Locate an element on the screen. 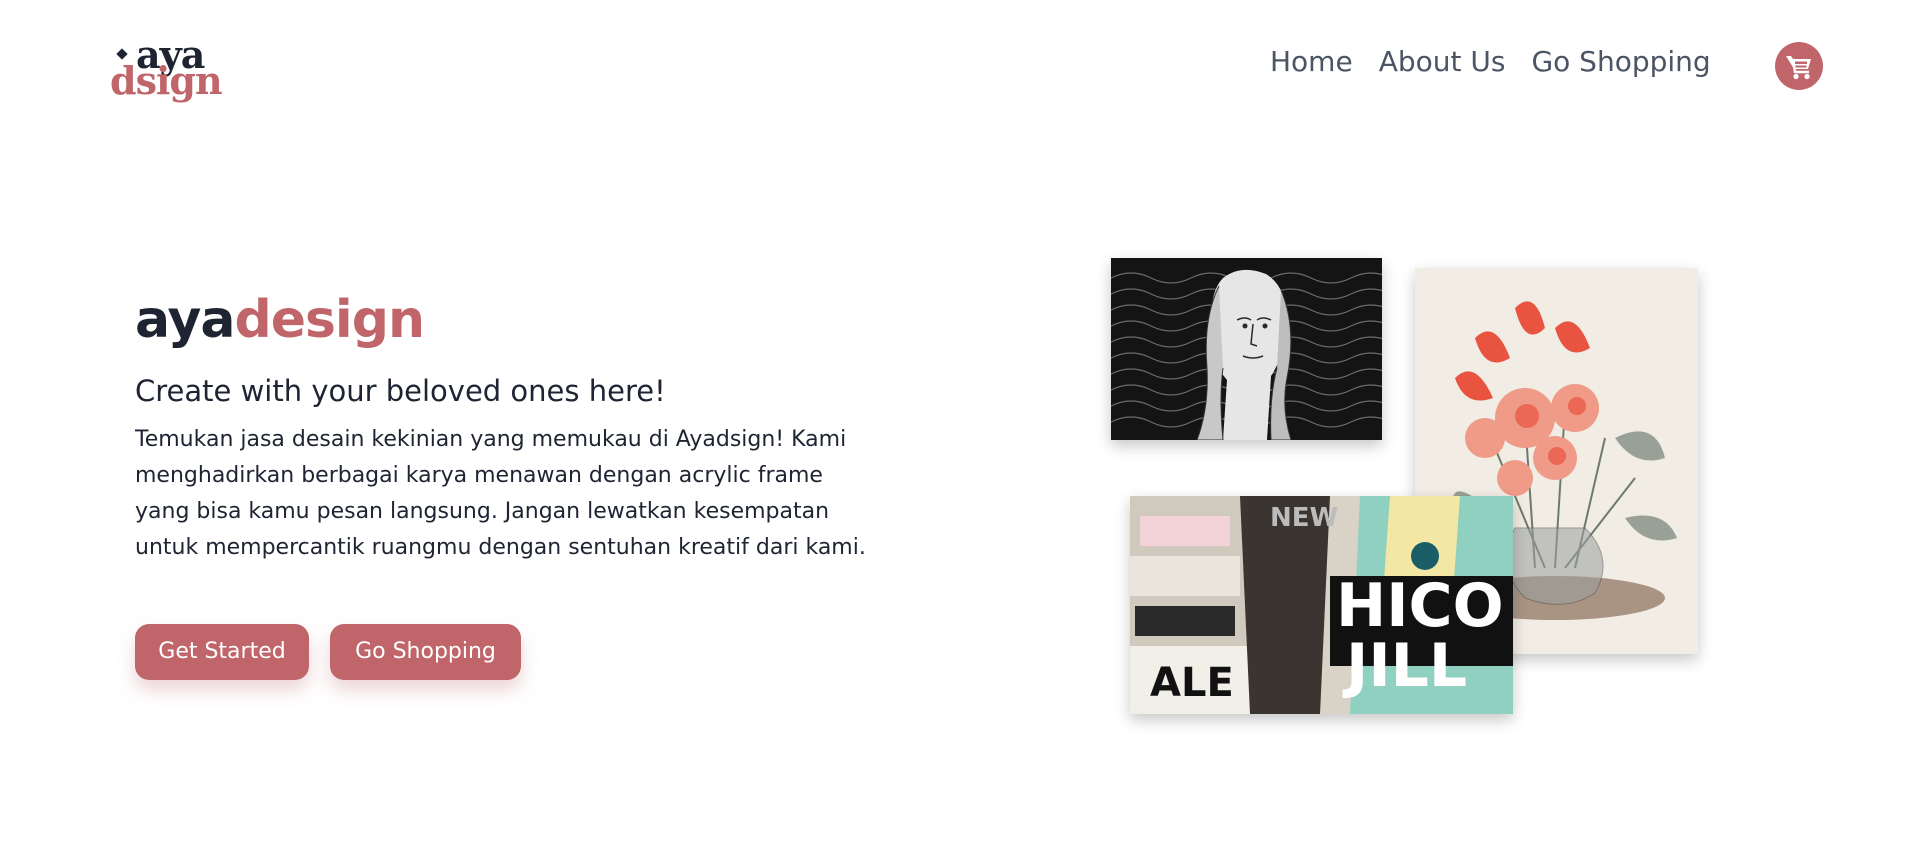 The image size is (1920, 854). main-nav: Home About Us Go Shopping is located at coordinates (1490, 62).